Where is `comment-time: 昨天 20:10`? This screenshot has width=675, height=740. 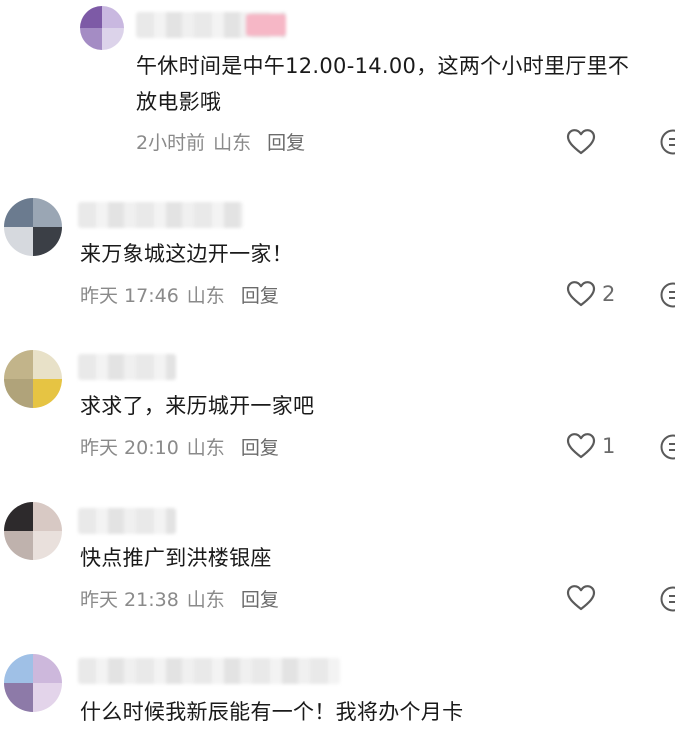
comment-time: 昨天 20:10 is located at coordinates (129, 448).